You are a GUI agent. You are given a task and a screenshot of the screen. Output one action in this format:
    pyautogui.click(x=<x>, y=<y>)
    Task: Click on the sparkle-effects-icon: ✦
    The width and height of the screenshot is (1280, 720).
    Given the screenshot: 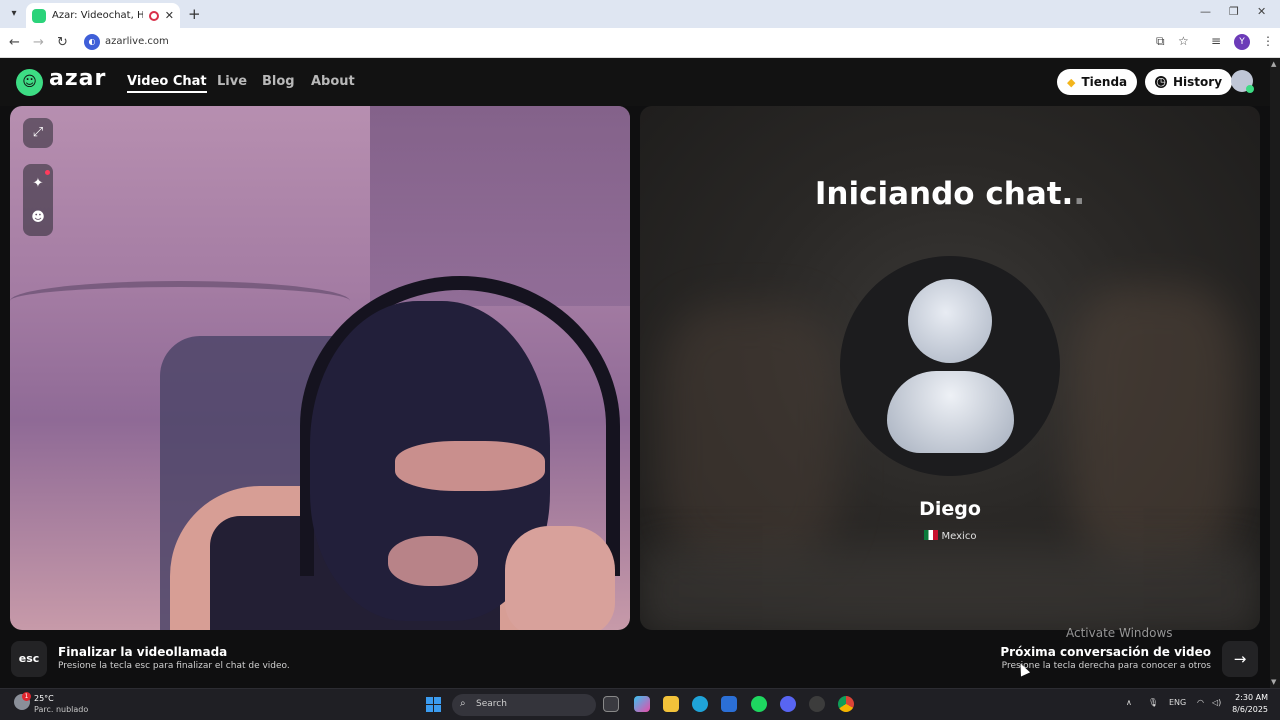 What is the action you would take?
    pyautogui.click(x=38, y=183)
    